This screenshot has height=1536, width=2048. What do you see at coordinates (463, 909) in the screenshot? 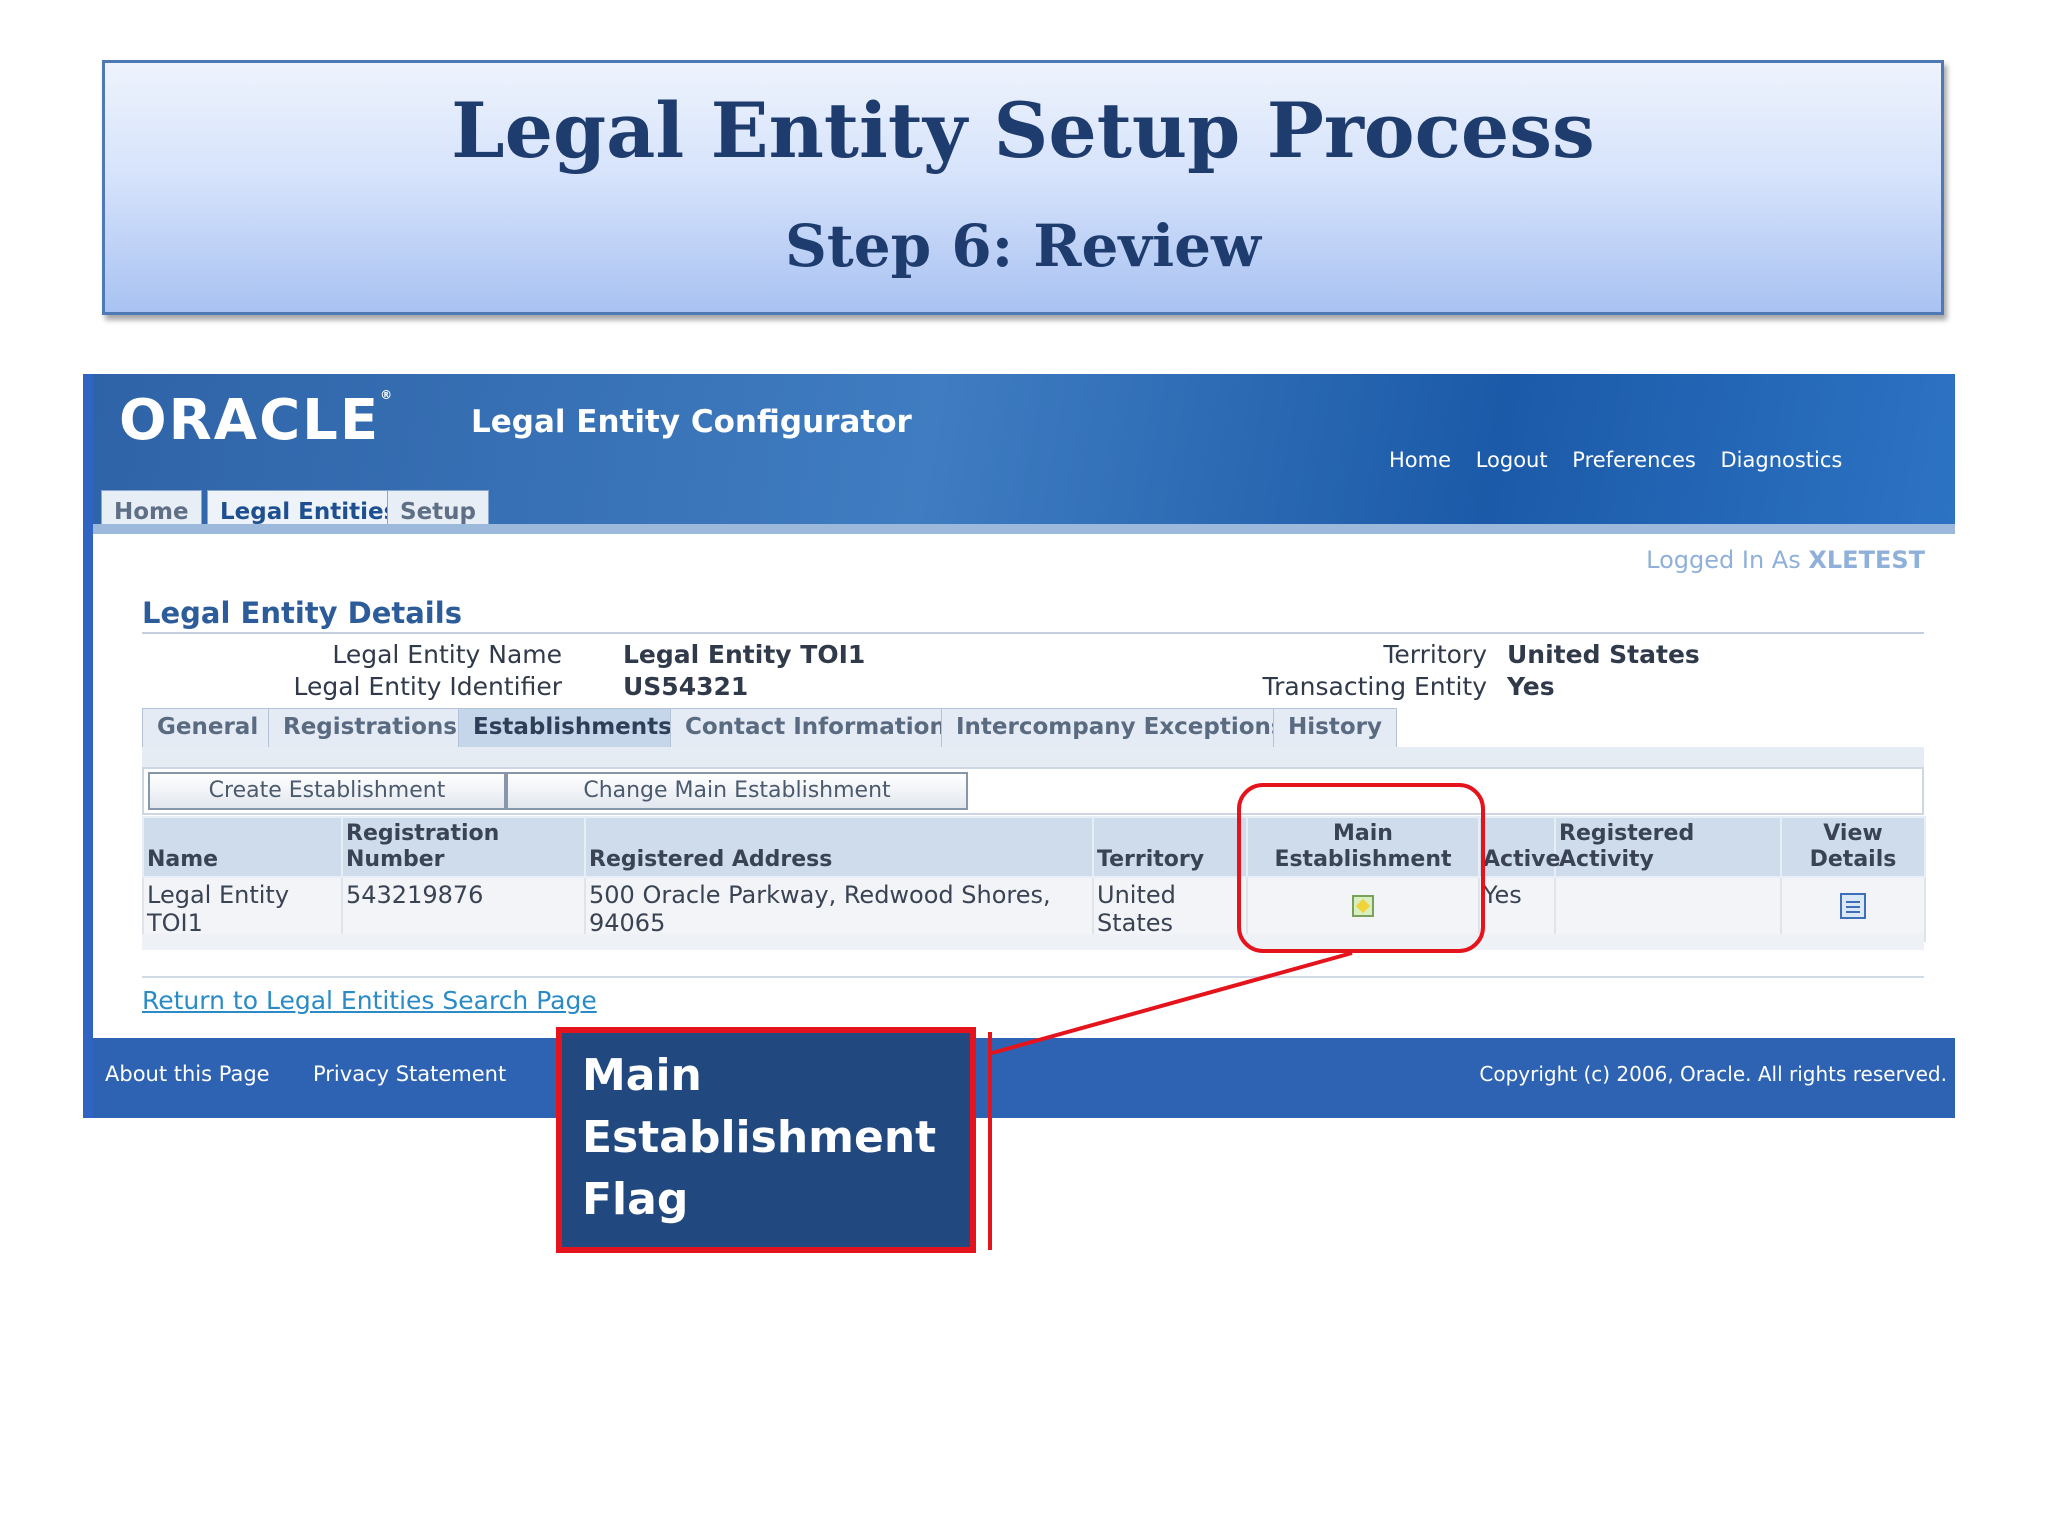
I see `cell-registration-number: 543219876` at bounding box center [463, 909].